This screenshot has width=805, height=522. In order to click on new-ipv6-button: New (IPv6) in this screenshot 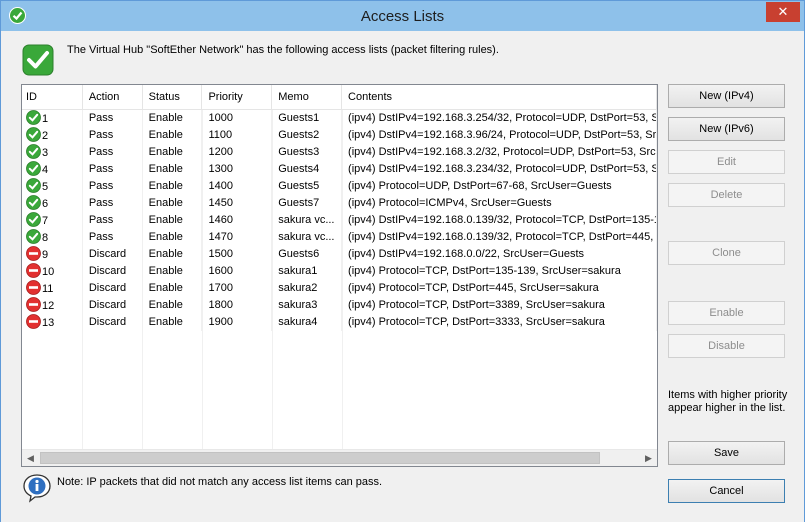, I will do `click(726, 129)`.